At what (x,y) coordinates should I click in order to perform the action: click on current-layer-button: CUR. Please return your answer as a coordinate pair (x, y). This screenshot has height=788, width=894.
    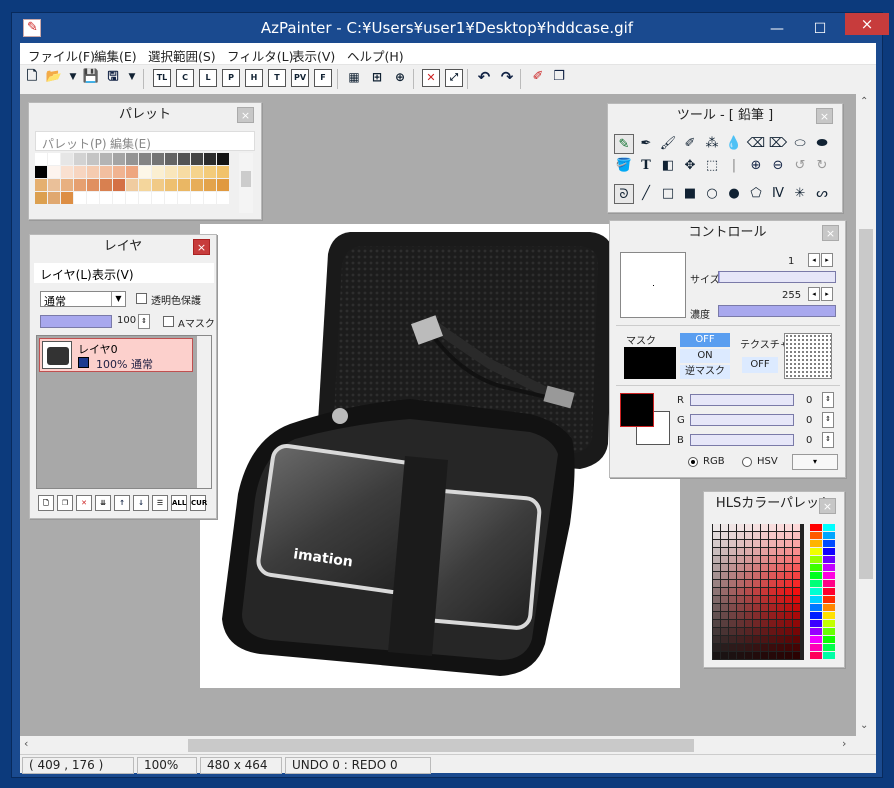
    Looking at the image, I should click on (198, 503).